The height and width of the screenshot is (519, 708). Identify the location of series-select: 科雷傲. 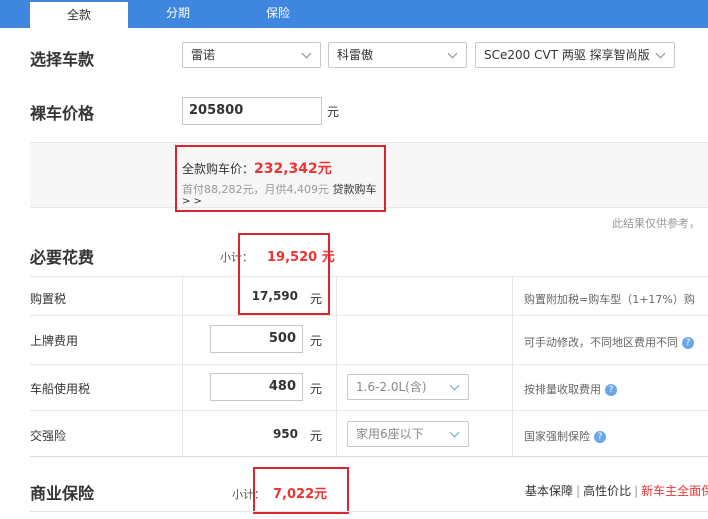
(397, 55).